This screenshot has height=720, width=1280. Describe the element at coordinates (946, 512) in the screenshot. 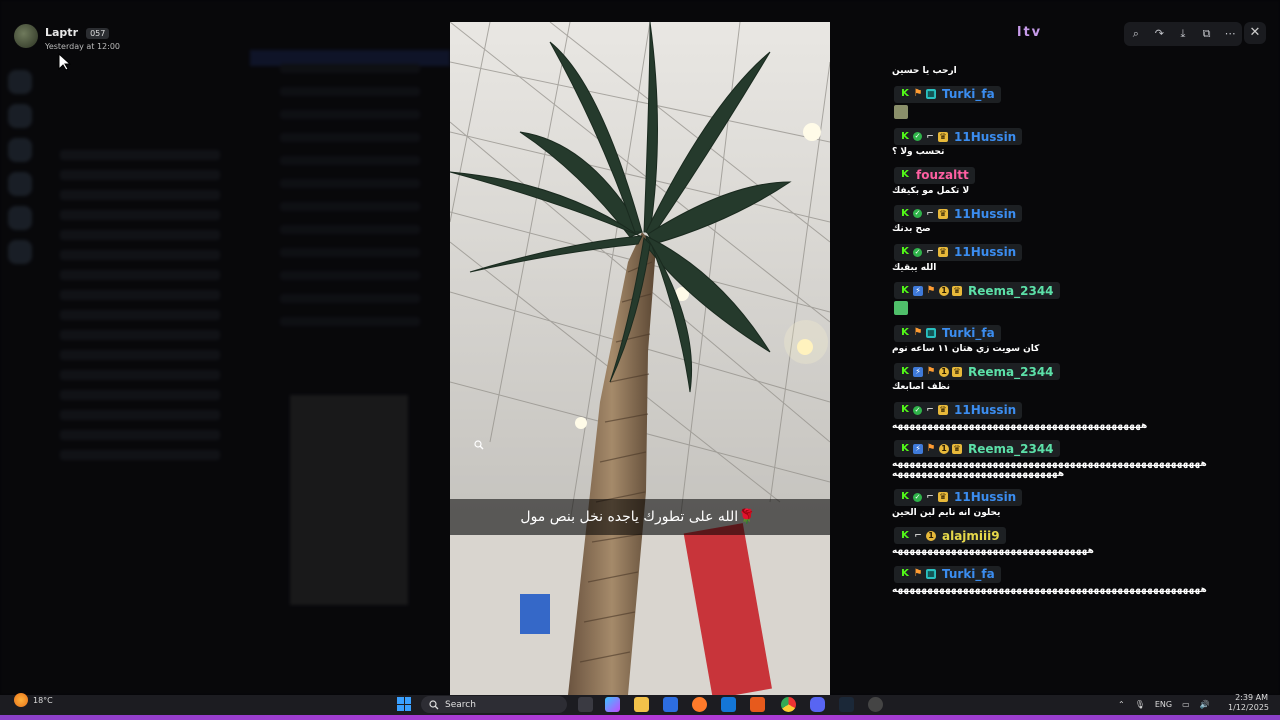

I see `chat-message-text: يحلون انه نايم لين الحين` at that location.